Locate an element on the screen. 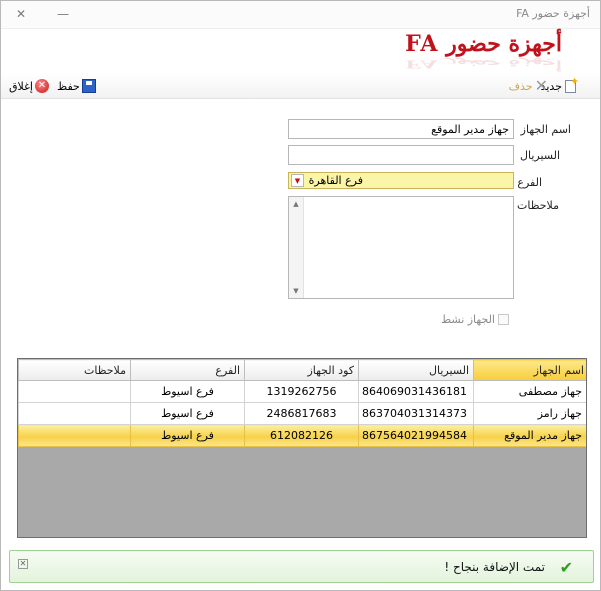 The height and width of the screenshot is (591, 601). device-name-label: اسم الجهاز is located at coordinates (545, 129).